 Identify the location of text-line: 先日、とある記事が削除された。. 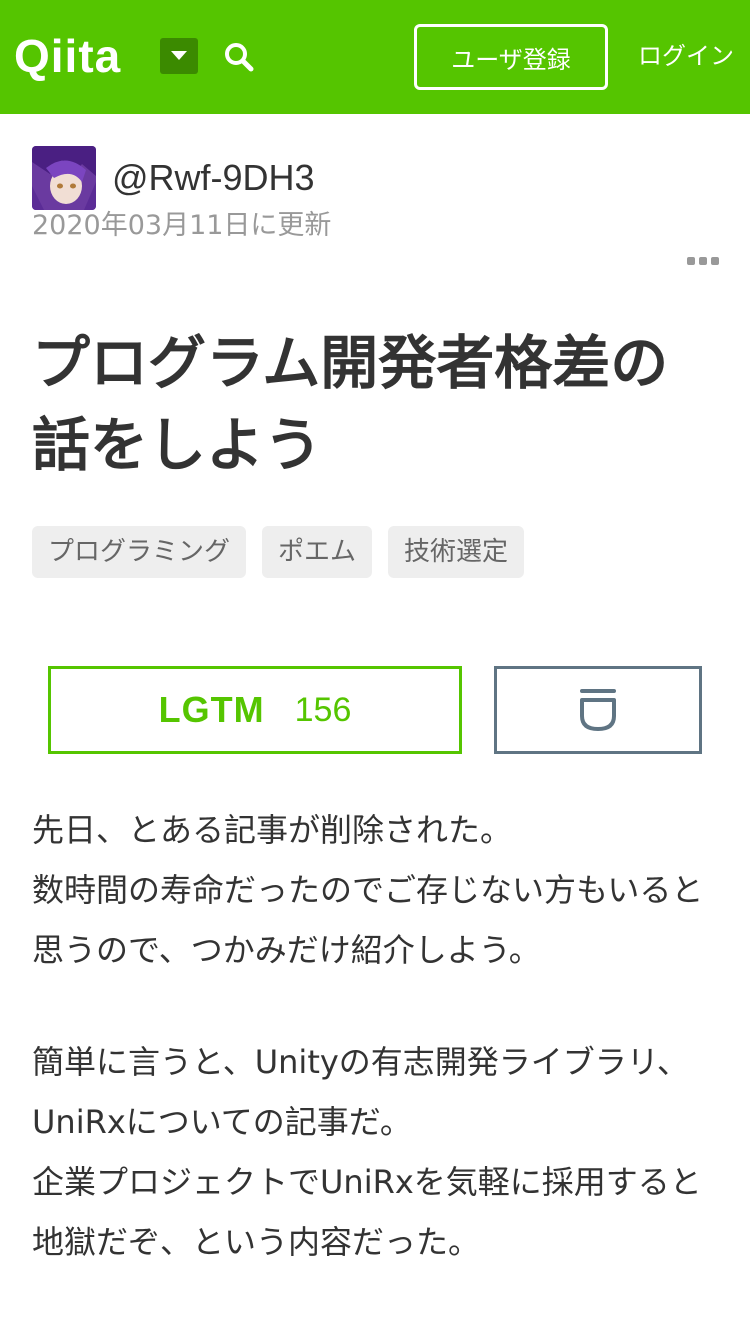
(272, 830).